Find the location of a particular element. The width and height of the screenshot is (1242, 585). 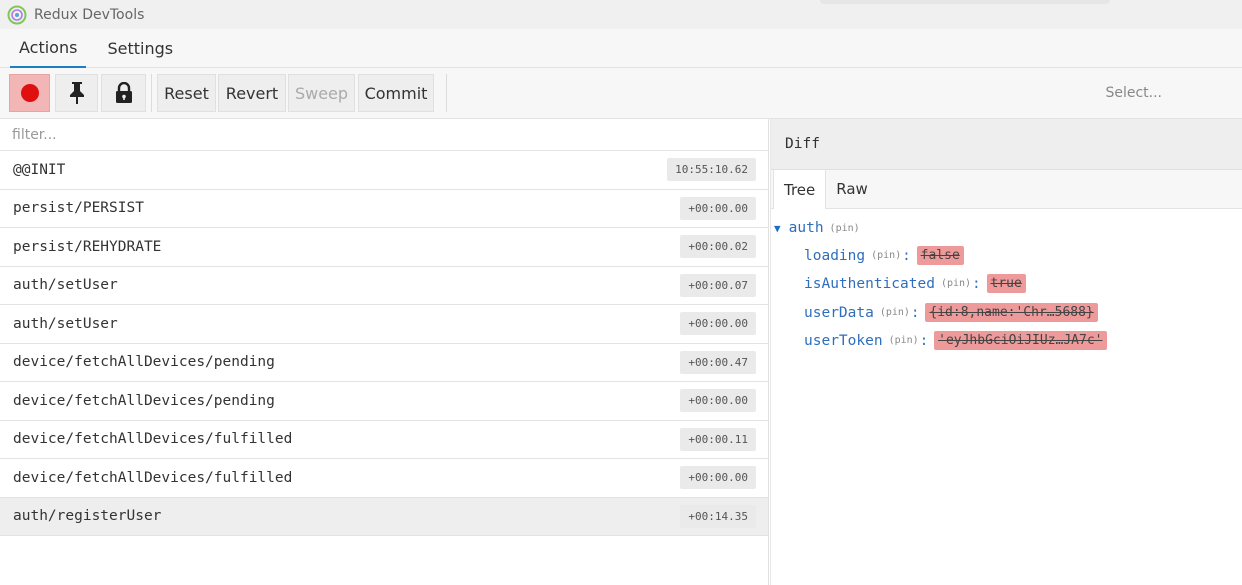

title-bar-decoration is located at coordinates (965, 2).